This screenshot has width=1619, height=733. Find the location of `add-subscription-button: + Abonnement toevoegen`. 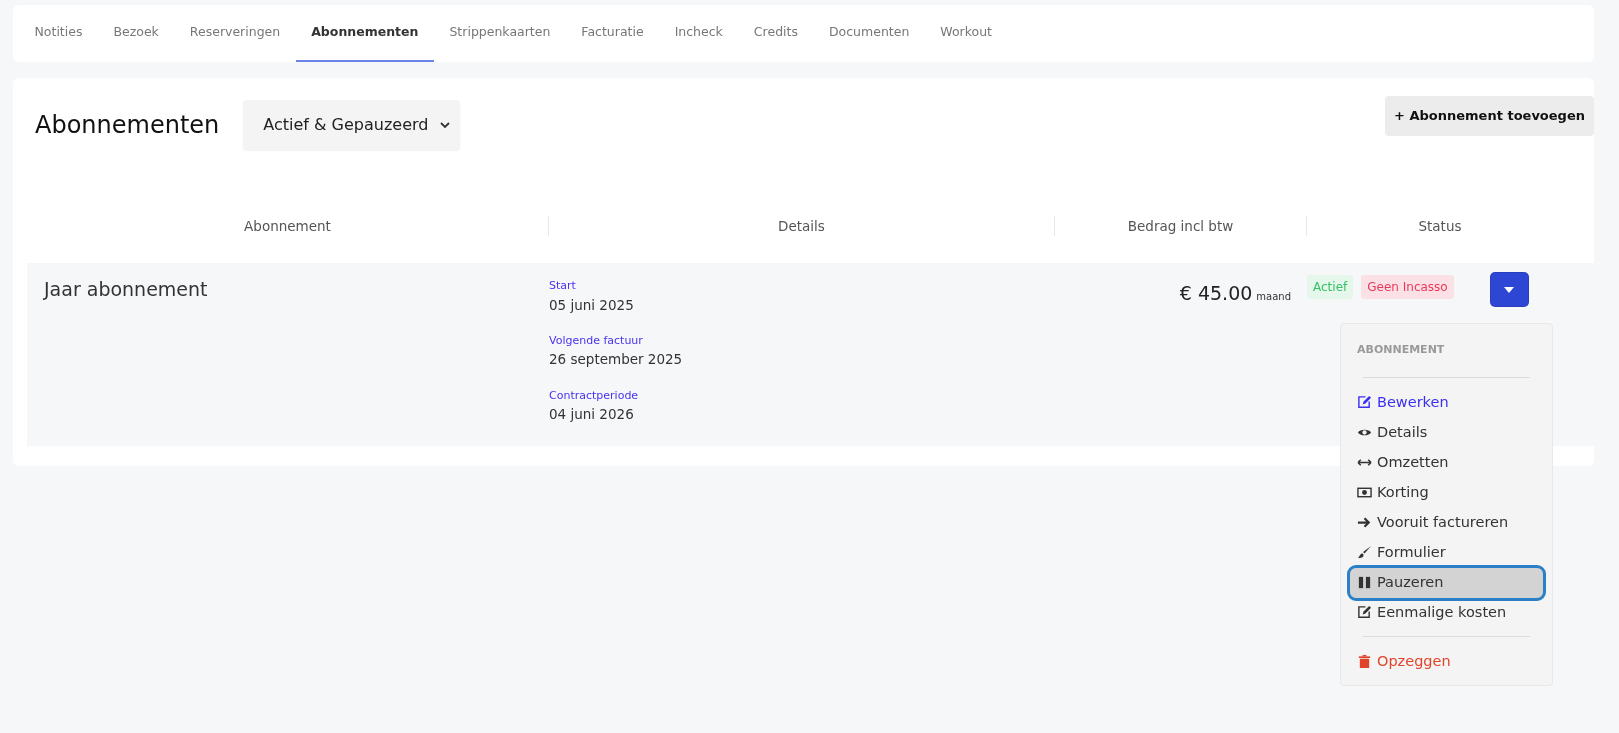

add-subscription-button: + Abonnement toevoegen is located at coordinates (1489, 116).